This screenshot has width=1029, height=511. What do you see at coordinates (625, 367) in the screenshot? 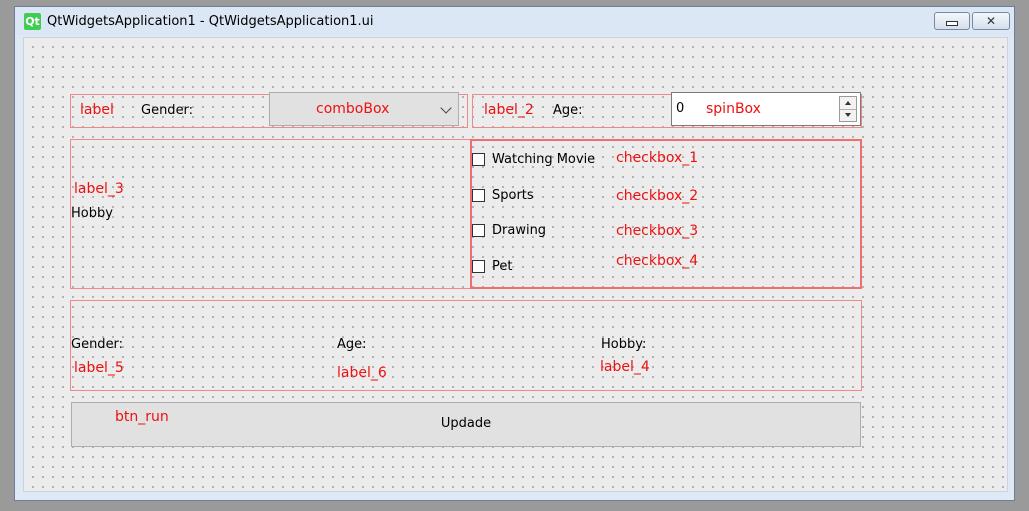
I see `label4-name-annotation: label_4` at bounding box center [625, 367].